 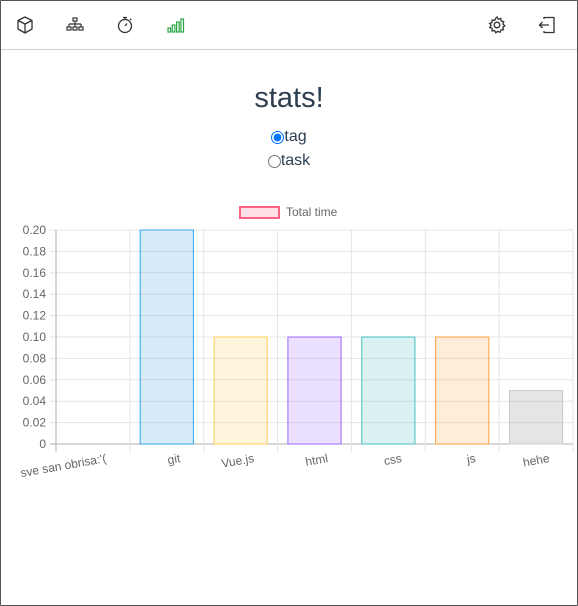 What do you see at coordinates (393, 459) in the screenshot?
I see `x-tick-label: css` at bounding box center [393, 459].